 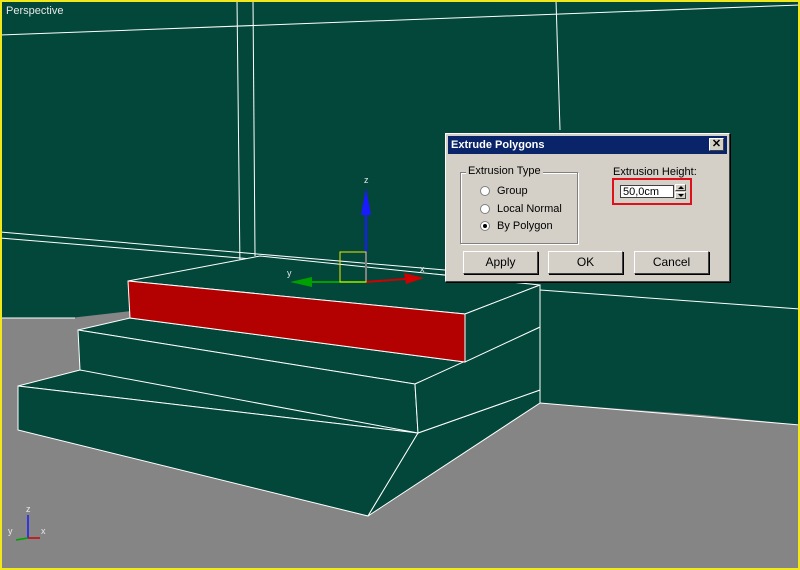 What do you see at coordinates (680, 187) in the screenshot?
I see `spinner-up-icon` at bounding box center [680, 187].